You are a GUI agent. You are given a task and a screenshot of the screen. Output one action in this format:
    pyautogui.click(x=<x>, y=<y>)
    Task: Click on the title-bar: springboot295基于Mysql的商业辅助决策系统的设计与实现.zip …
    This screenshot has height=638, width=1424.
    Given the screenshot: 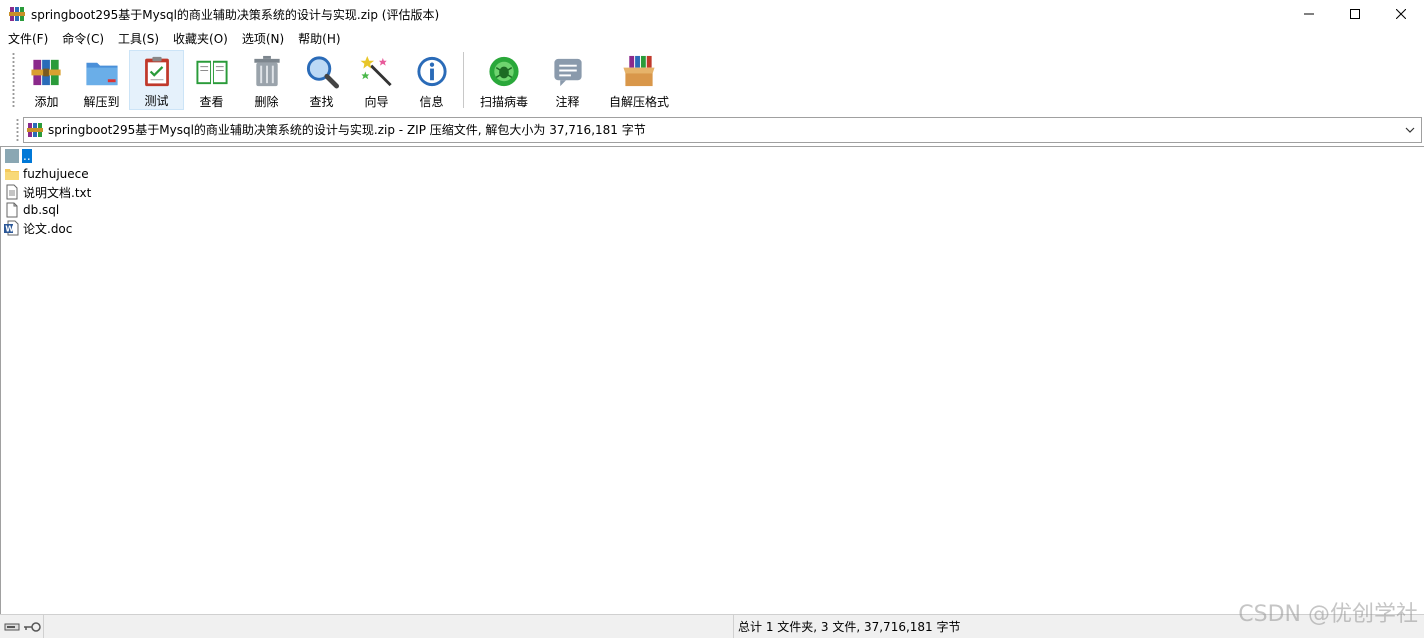 What is the action you would take?
    pyautogui.click(x=712, y=14)
    